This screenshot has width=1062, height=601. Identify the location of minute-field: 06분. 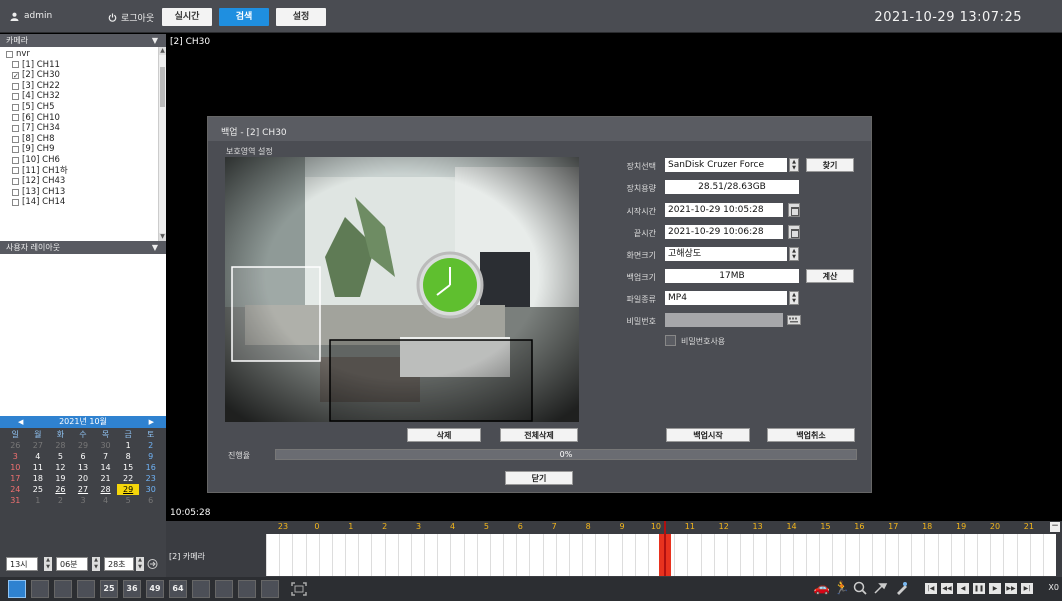
(72, 564).